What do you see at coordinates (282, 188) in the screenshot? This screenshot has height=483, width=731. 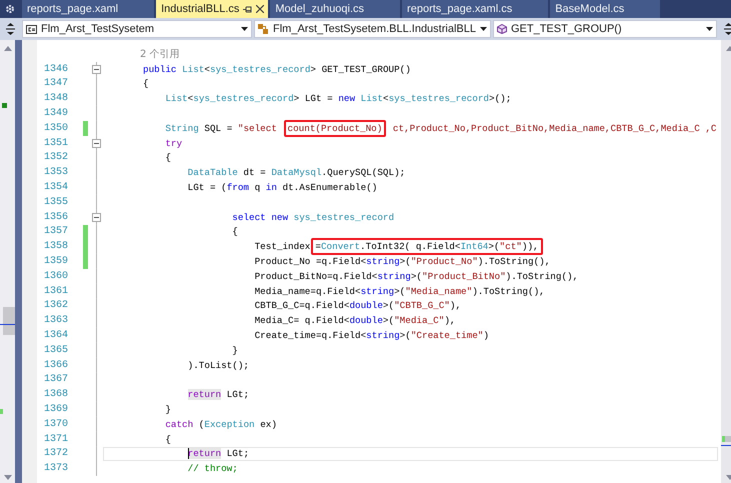 I see `code-line: LGt = (from q in dt.AsEnumerable()` at bounding box center [282, 188].